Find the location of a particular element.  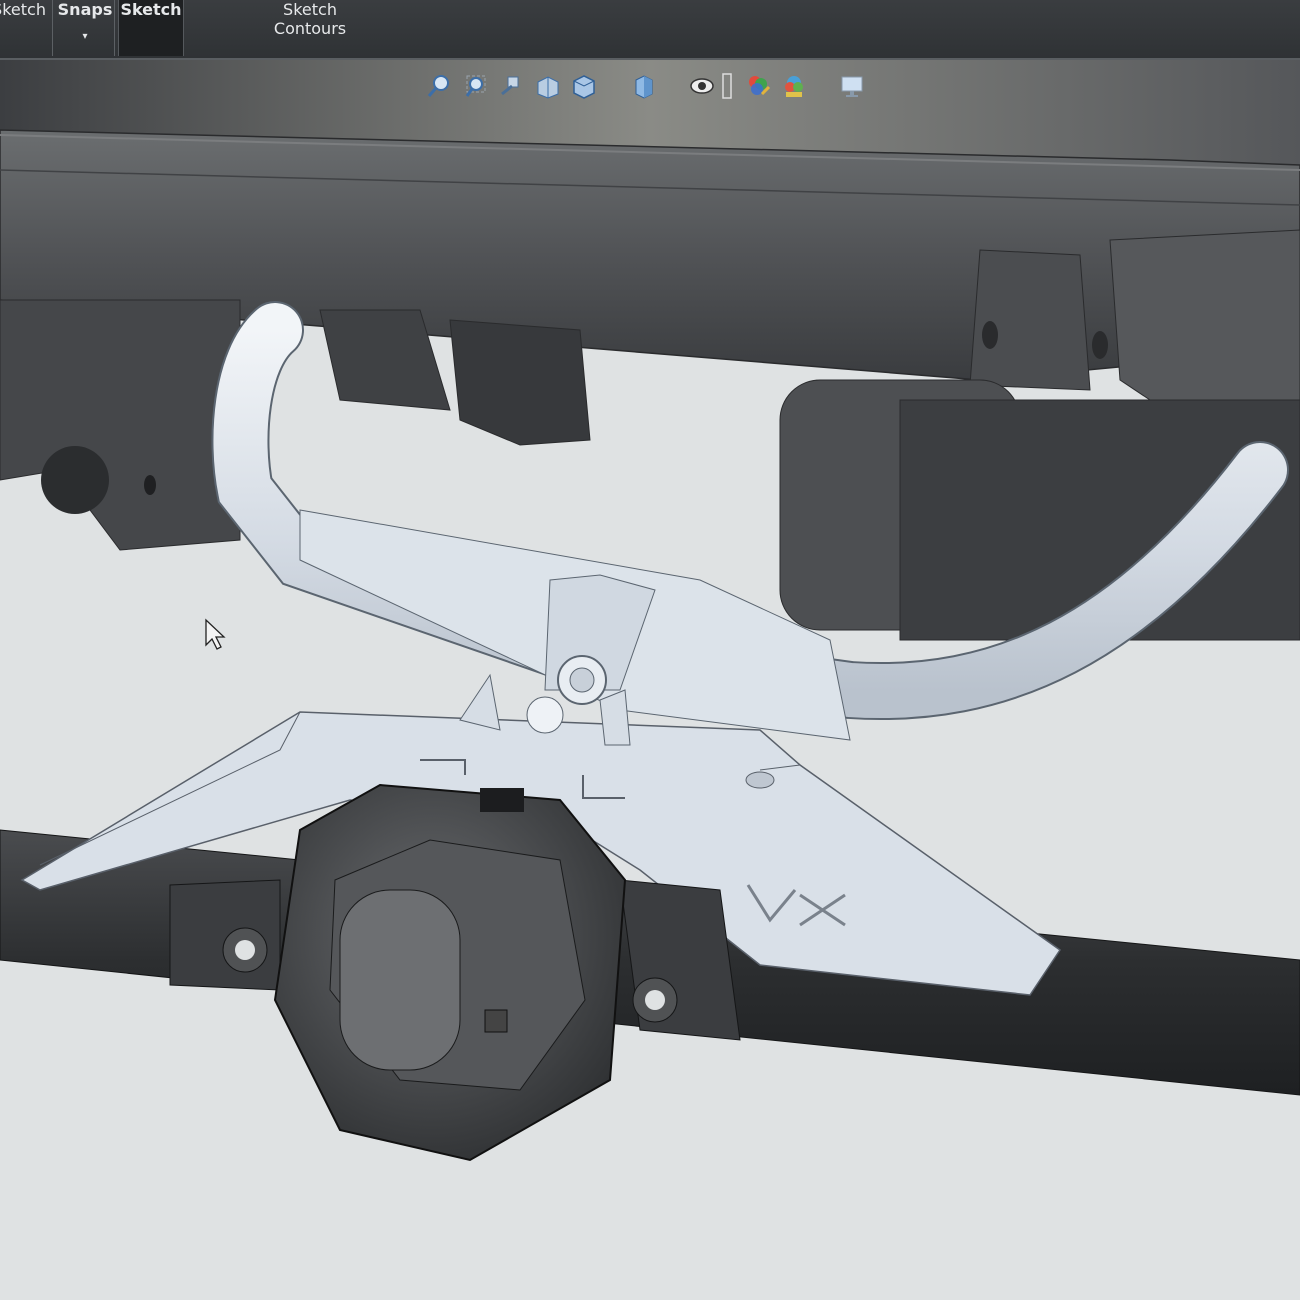

view-settings-icon is located at coordinates (852, 86).